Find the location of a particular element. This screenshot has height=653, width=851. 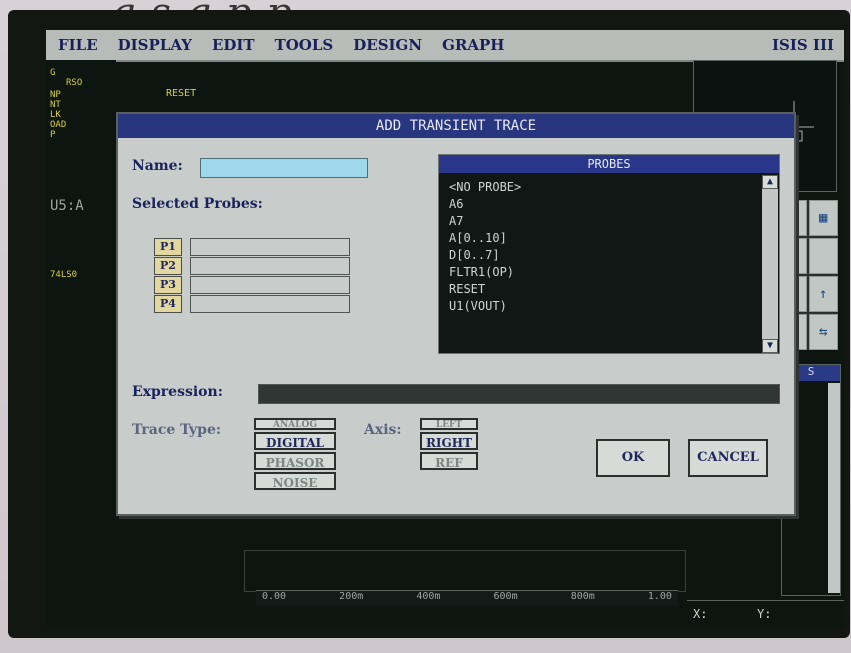

axis-tick: 200m is located at coordinates (351, 596).